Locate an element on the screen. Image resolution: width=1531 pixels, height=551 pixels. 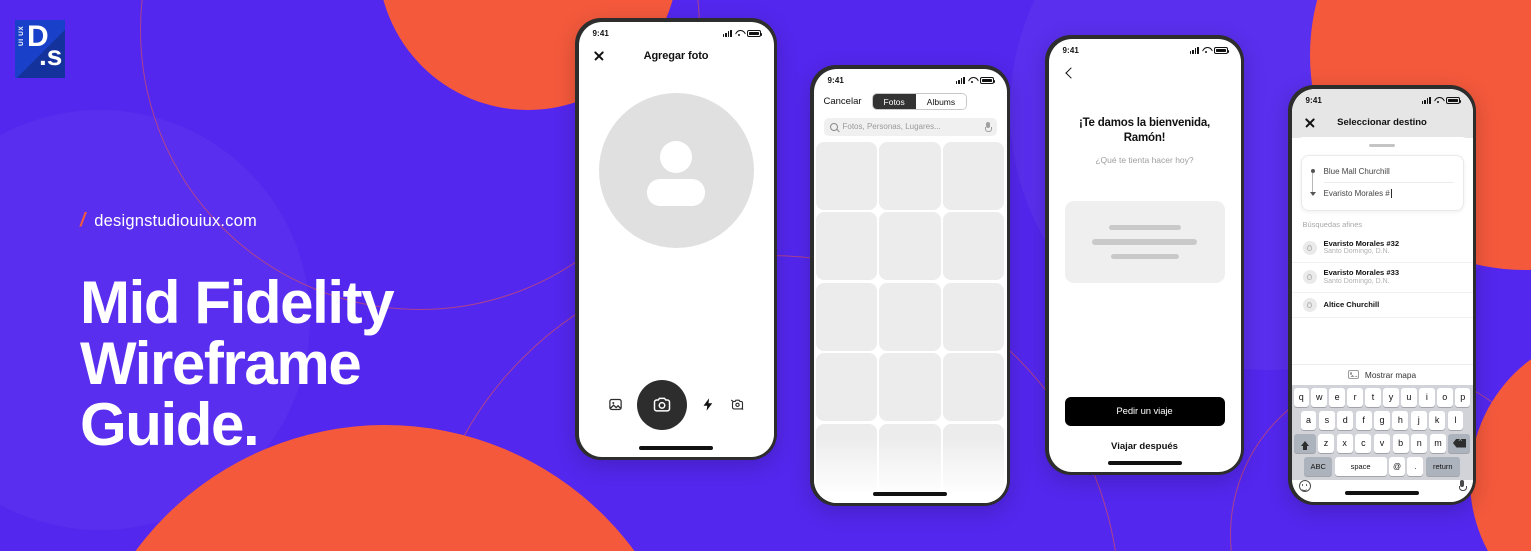
key-c: c is located at coordinates (1363, 443).